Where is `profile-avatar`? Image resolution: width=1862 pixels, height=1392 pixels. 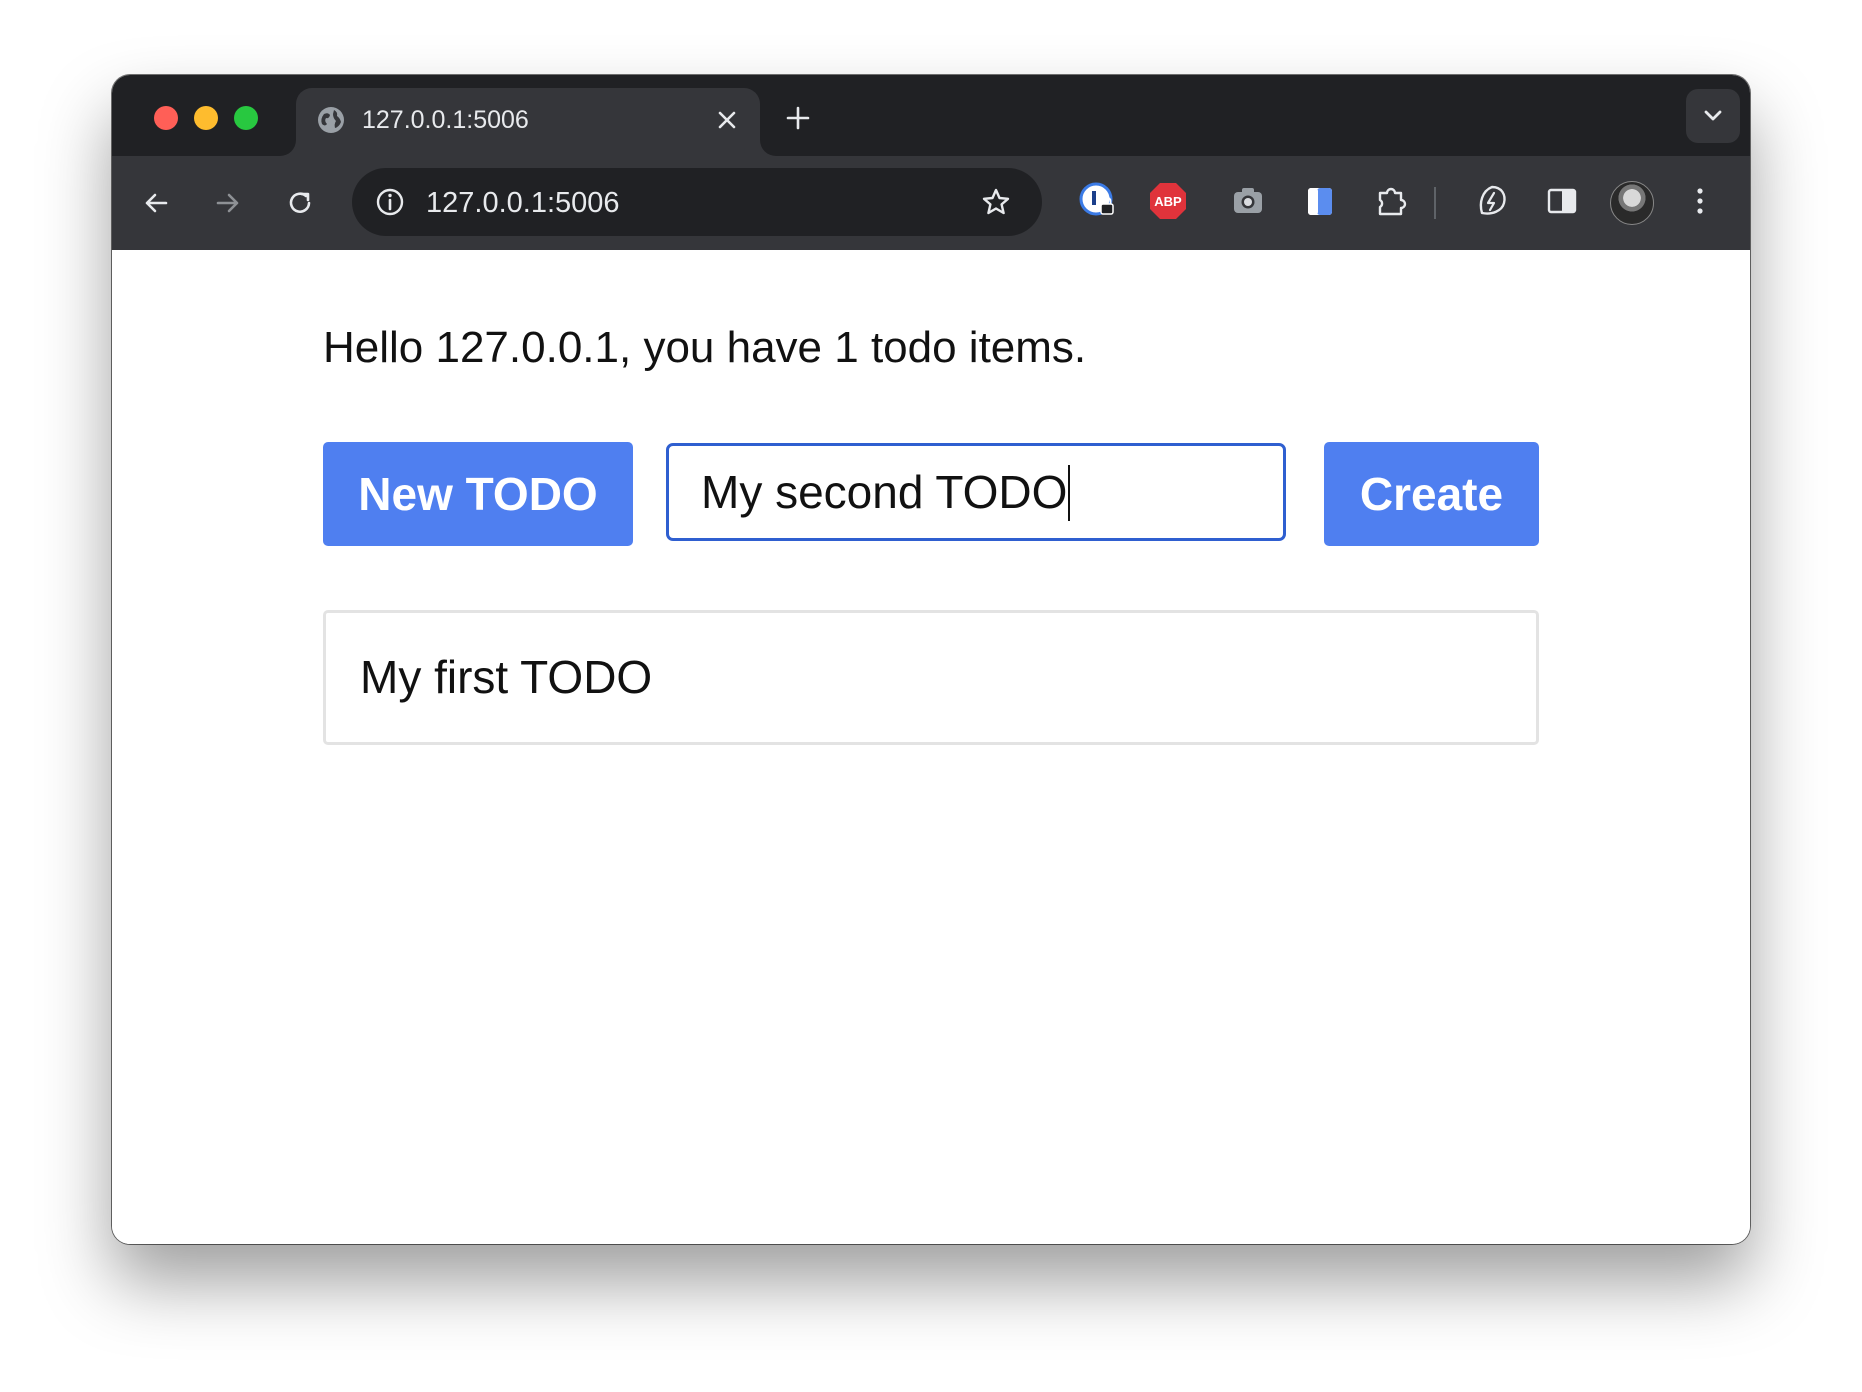
profile-avatar is located at coordinates (1632, 203).